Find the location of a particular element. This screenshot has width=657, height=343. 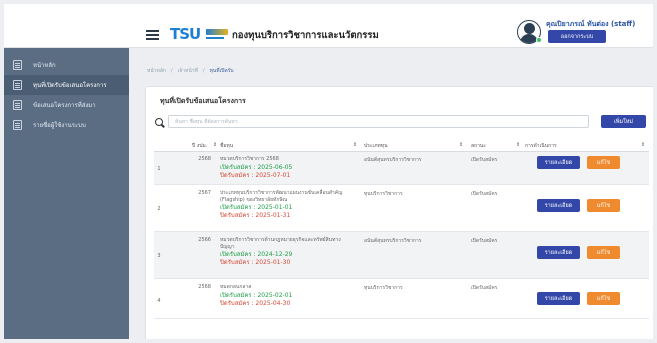

grant-name: หมดกลนกลาส is located at coordinates (236, 287).